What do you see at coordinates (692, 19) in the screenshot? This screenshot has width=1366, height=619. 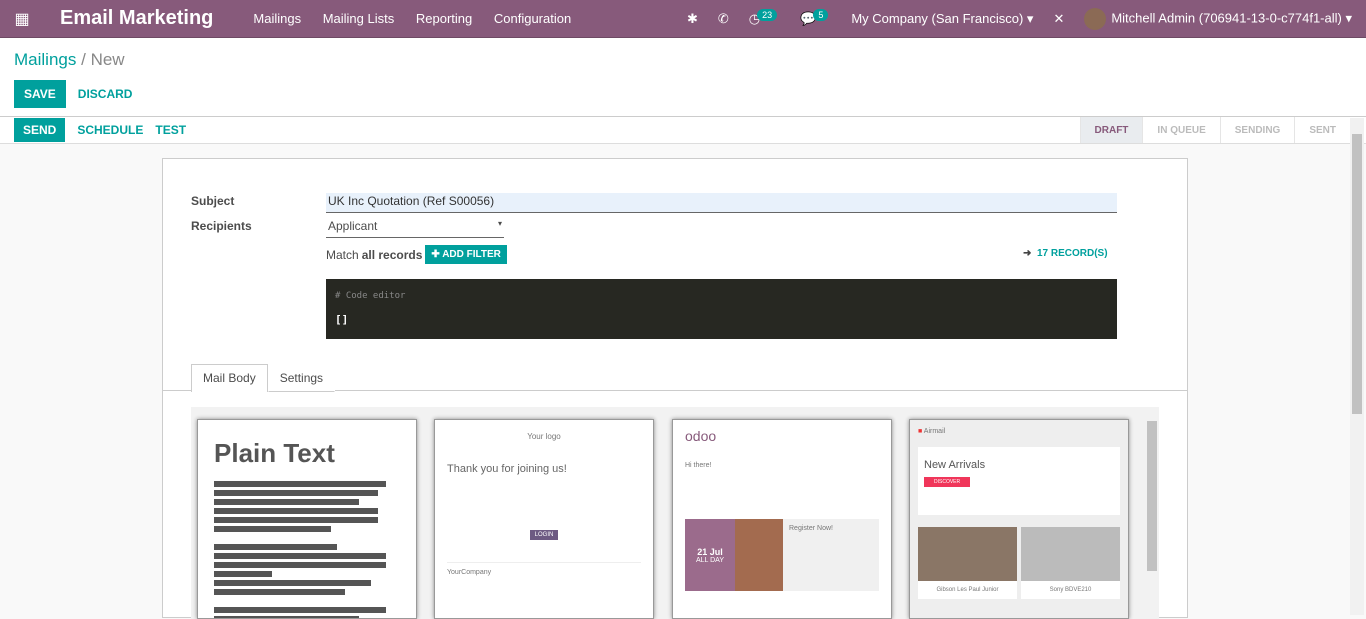 I see `debug-bug-icon: ✱` at bounding box center [692, 19].